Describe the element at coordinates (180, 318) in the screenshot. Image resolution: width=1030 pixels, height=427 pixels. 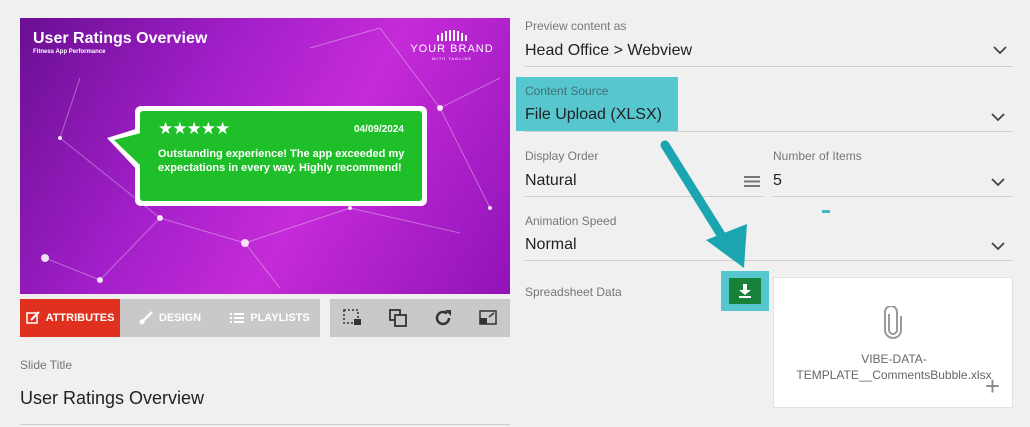
I see `tab-design-label: DESIGN` at that location.